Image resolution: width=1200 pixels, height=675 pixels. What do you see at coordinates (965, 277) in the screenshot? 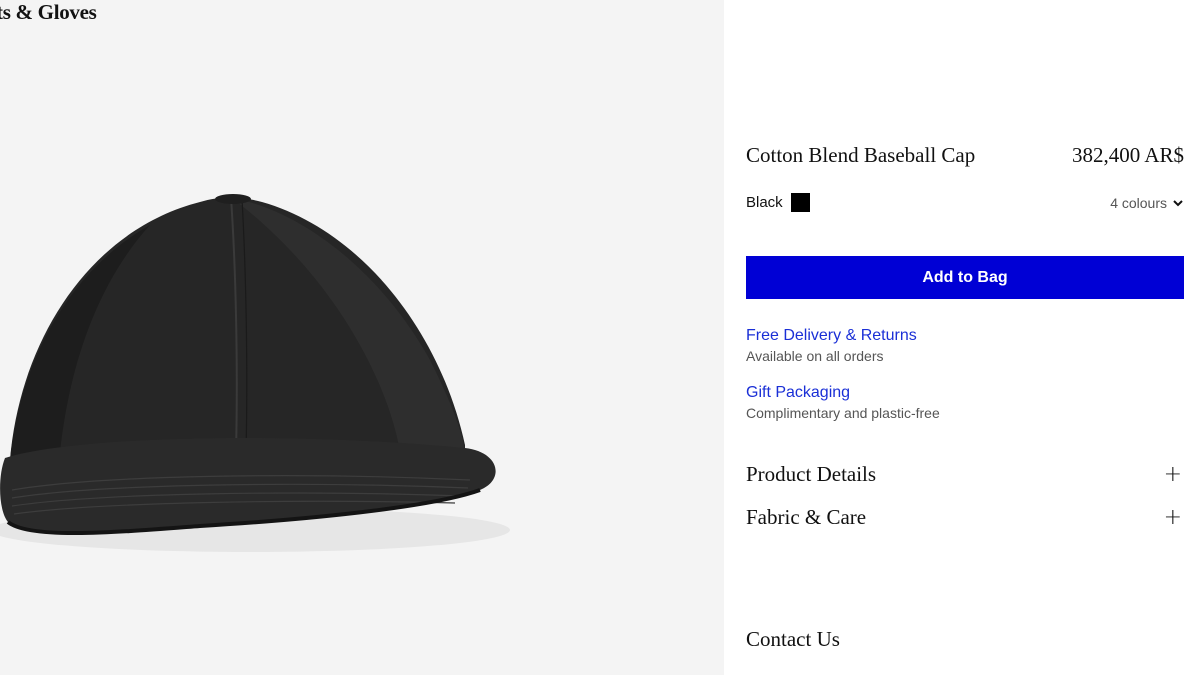
I see `add-to-bag-button: Add to Bag` at bounding box center [965, 277].